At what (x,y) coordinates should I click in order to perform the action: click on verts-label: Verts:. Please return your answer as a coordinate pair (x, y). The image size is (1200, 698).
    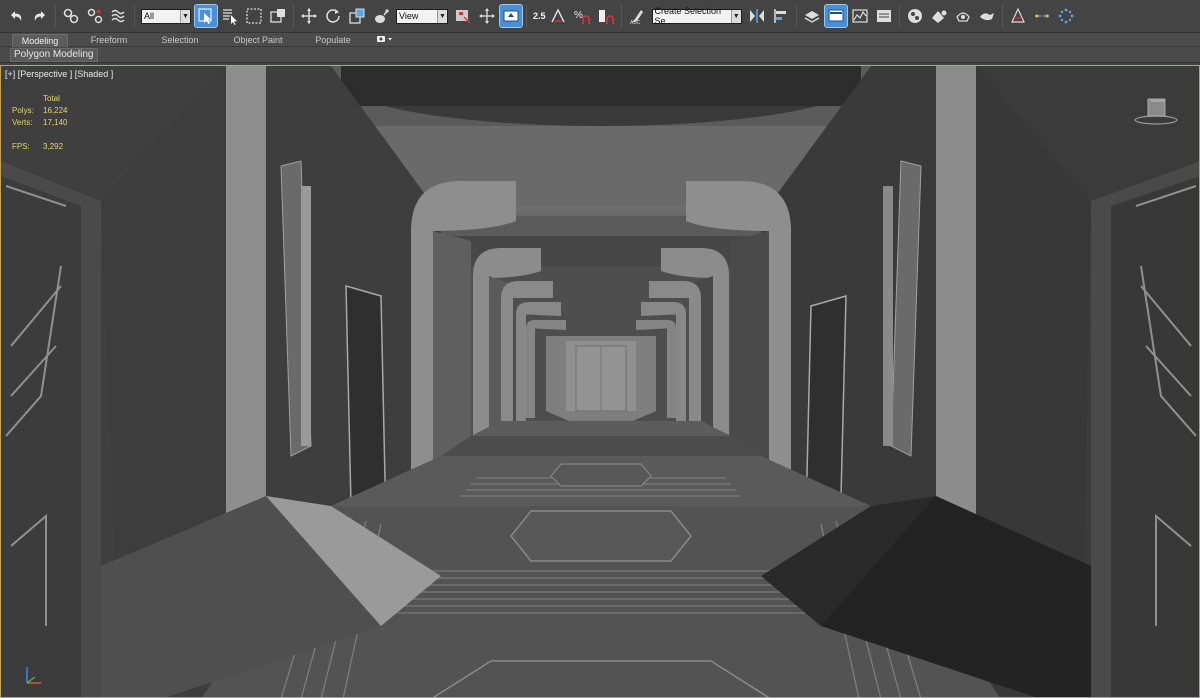
    Looking at the image, I should click on (22, 122).